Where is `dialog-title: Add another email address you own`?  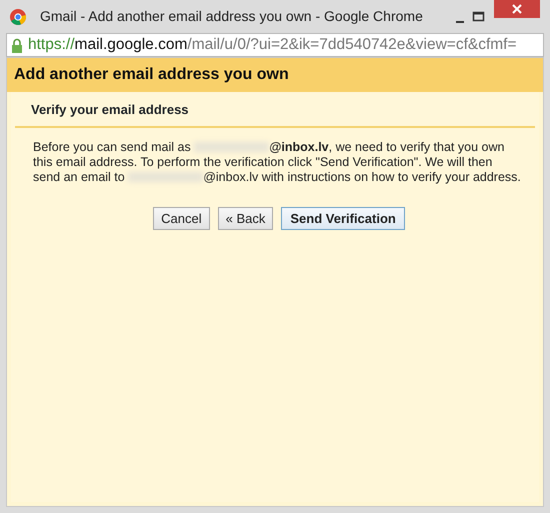 dialog-title: Add another email address you own is located at coordinates (275, 75).